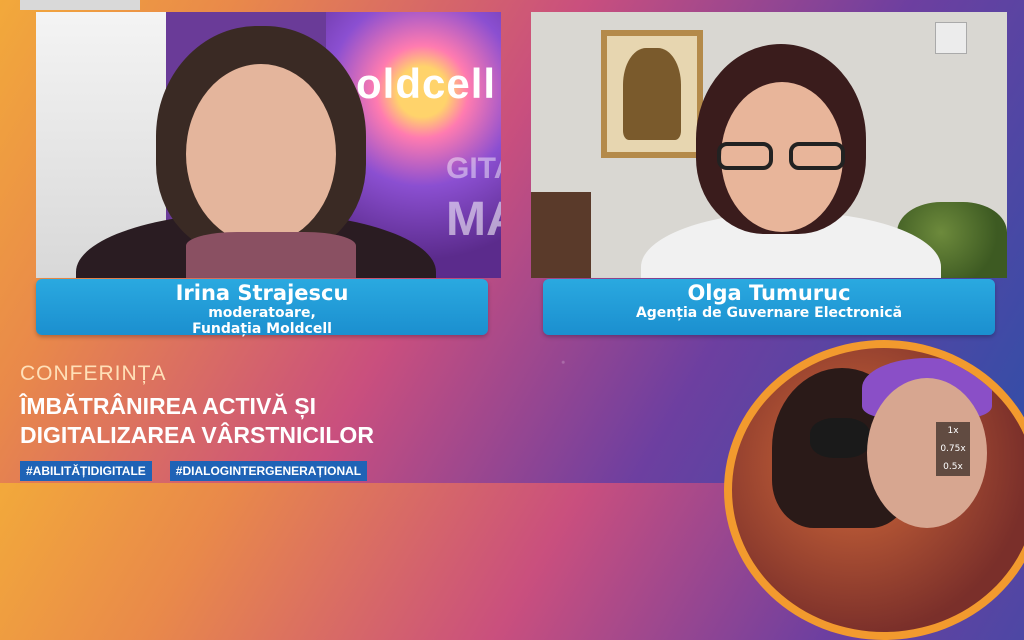 The image size is (1024, 640). I want to click on wall-vent, so click(951, 38).